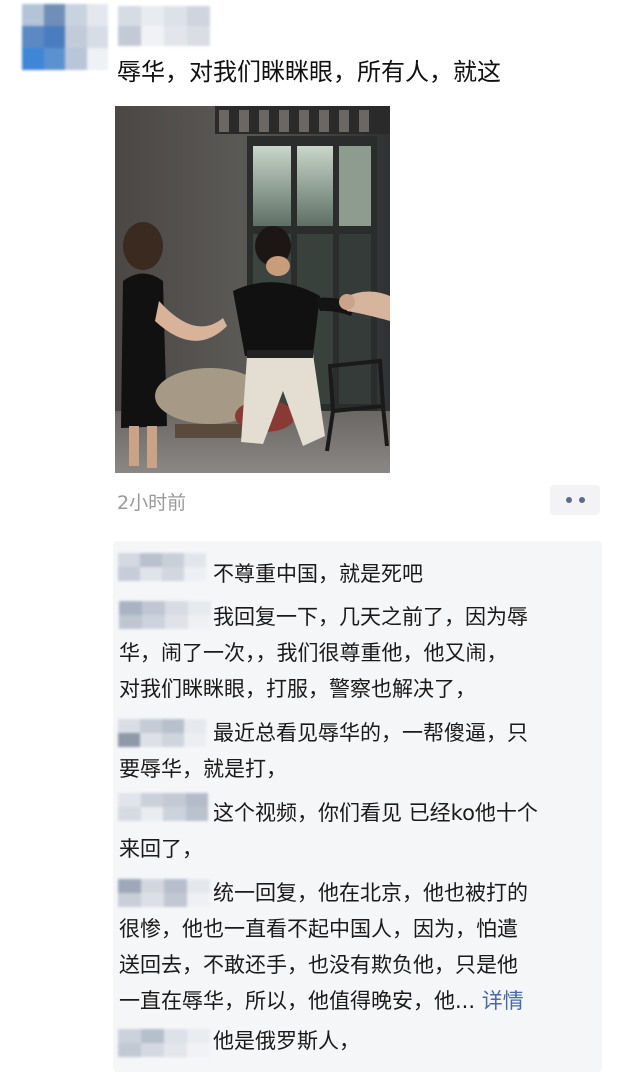 The height and width of the screenshot is (1080, 631). Describe the element at coordinates (375, 813) in the screenshot. I see `comment-text: 这个视频，你们看见 已经ko他十个` at that location.